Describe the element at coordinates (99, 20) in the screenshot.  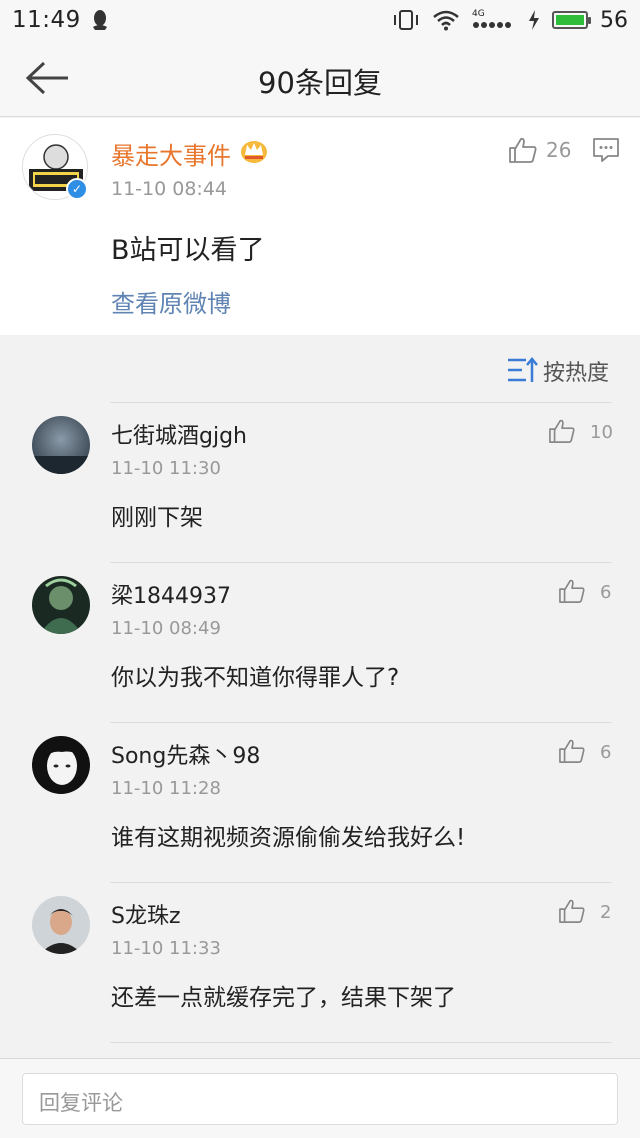
I see `qq-notification-icon` at that location.